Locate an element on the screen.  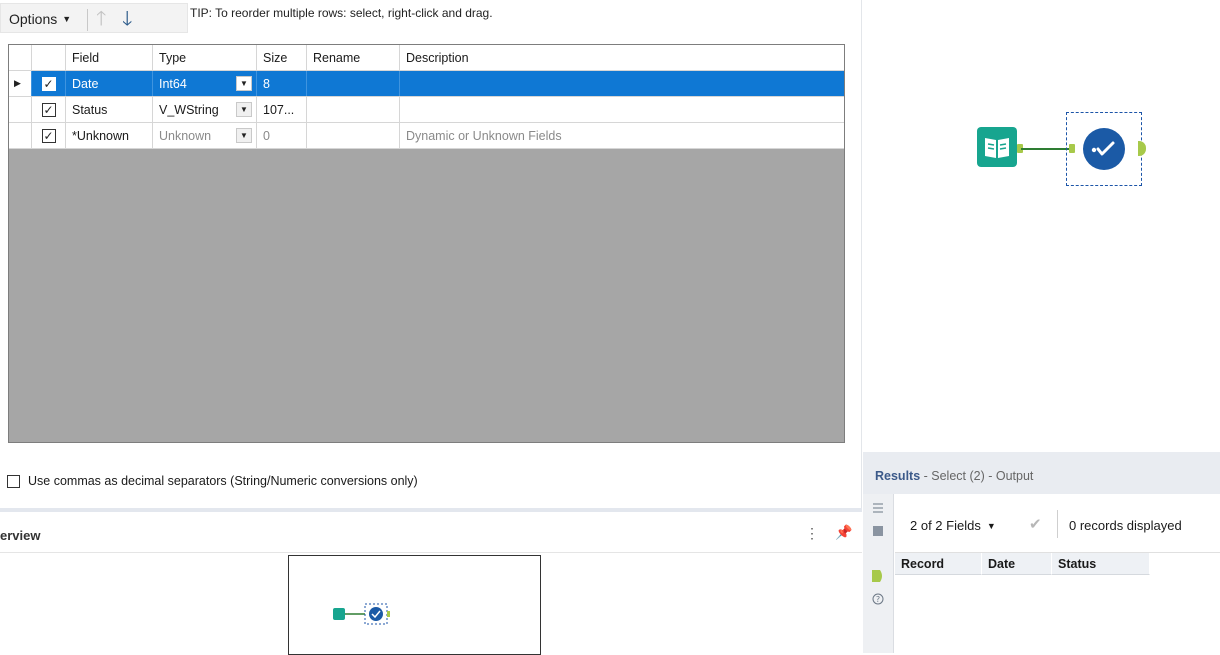
book-icon is located at coordinates (997, 148).